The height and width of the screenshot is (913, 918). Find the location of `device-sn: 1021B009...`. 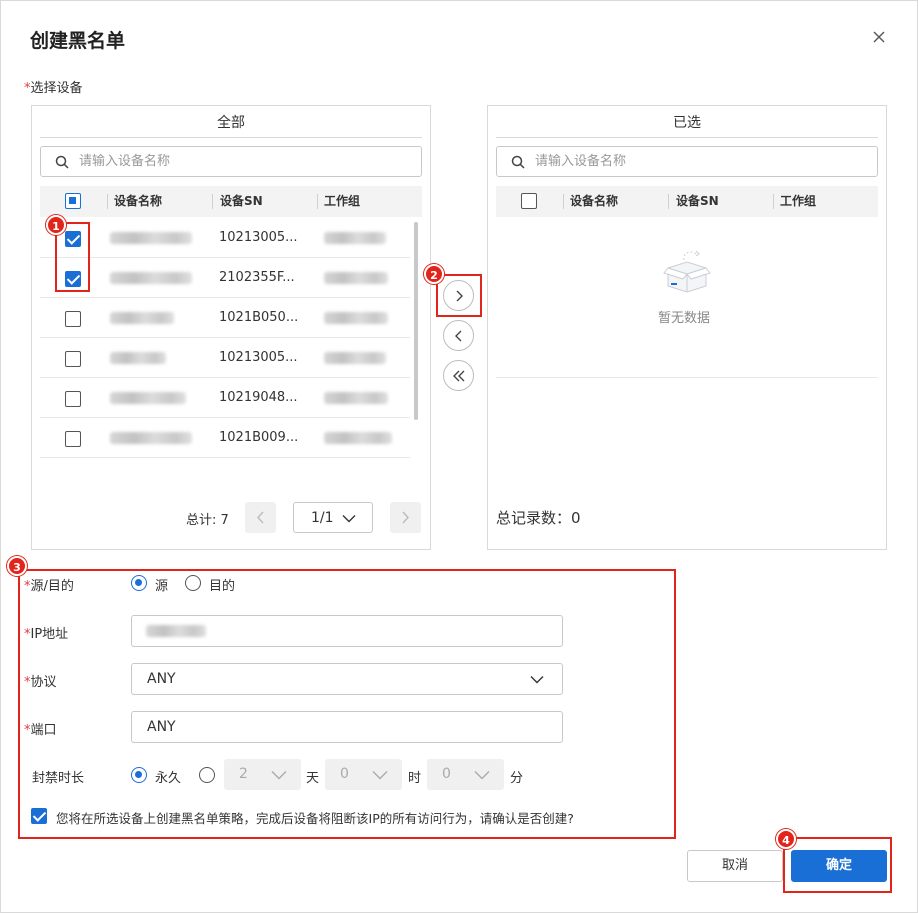

device-sn: 1021B009... is located at coordinates (259, 437).